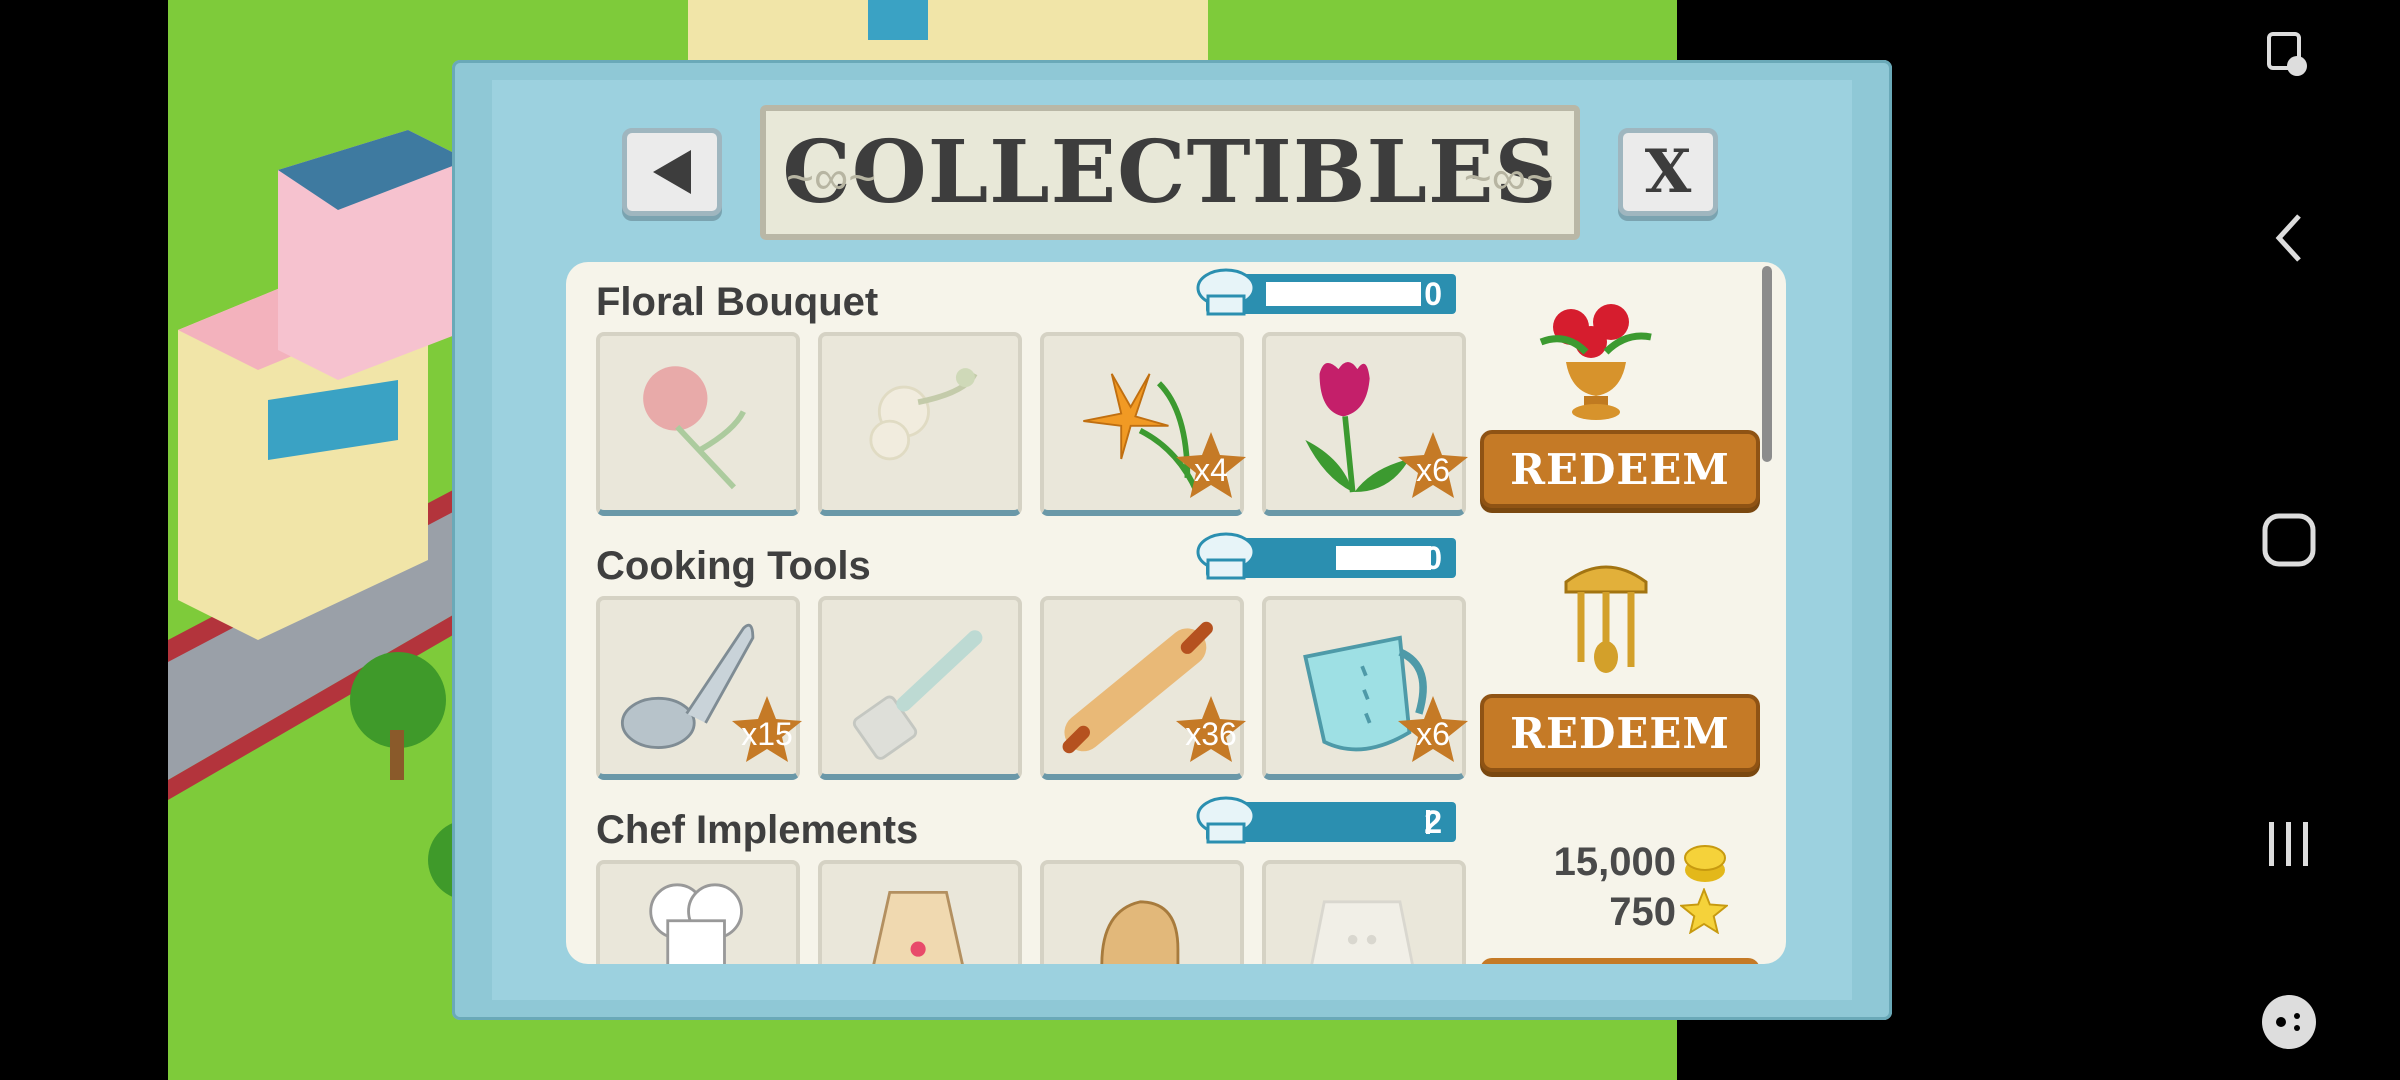 The width and height of the screenshot is (2400, 1080). I want to click on flower-vase-icon, so click(1595, 362).